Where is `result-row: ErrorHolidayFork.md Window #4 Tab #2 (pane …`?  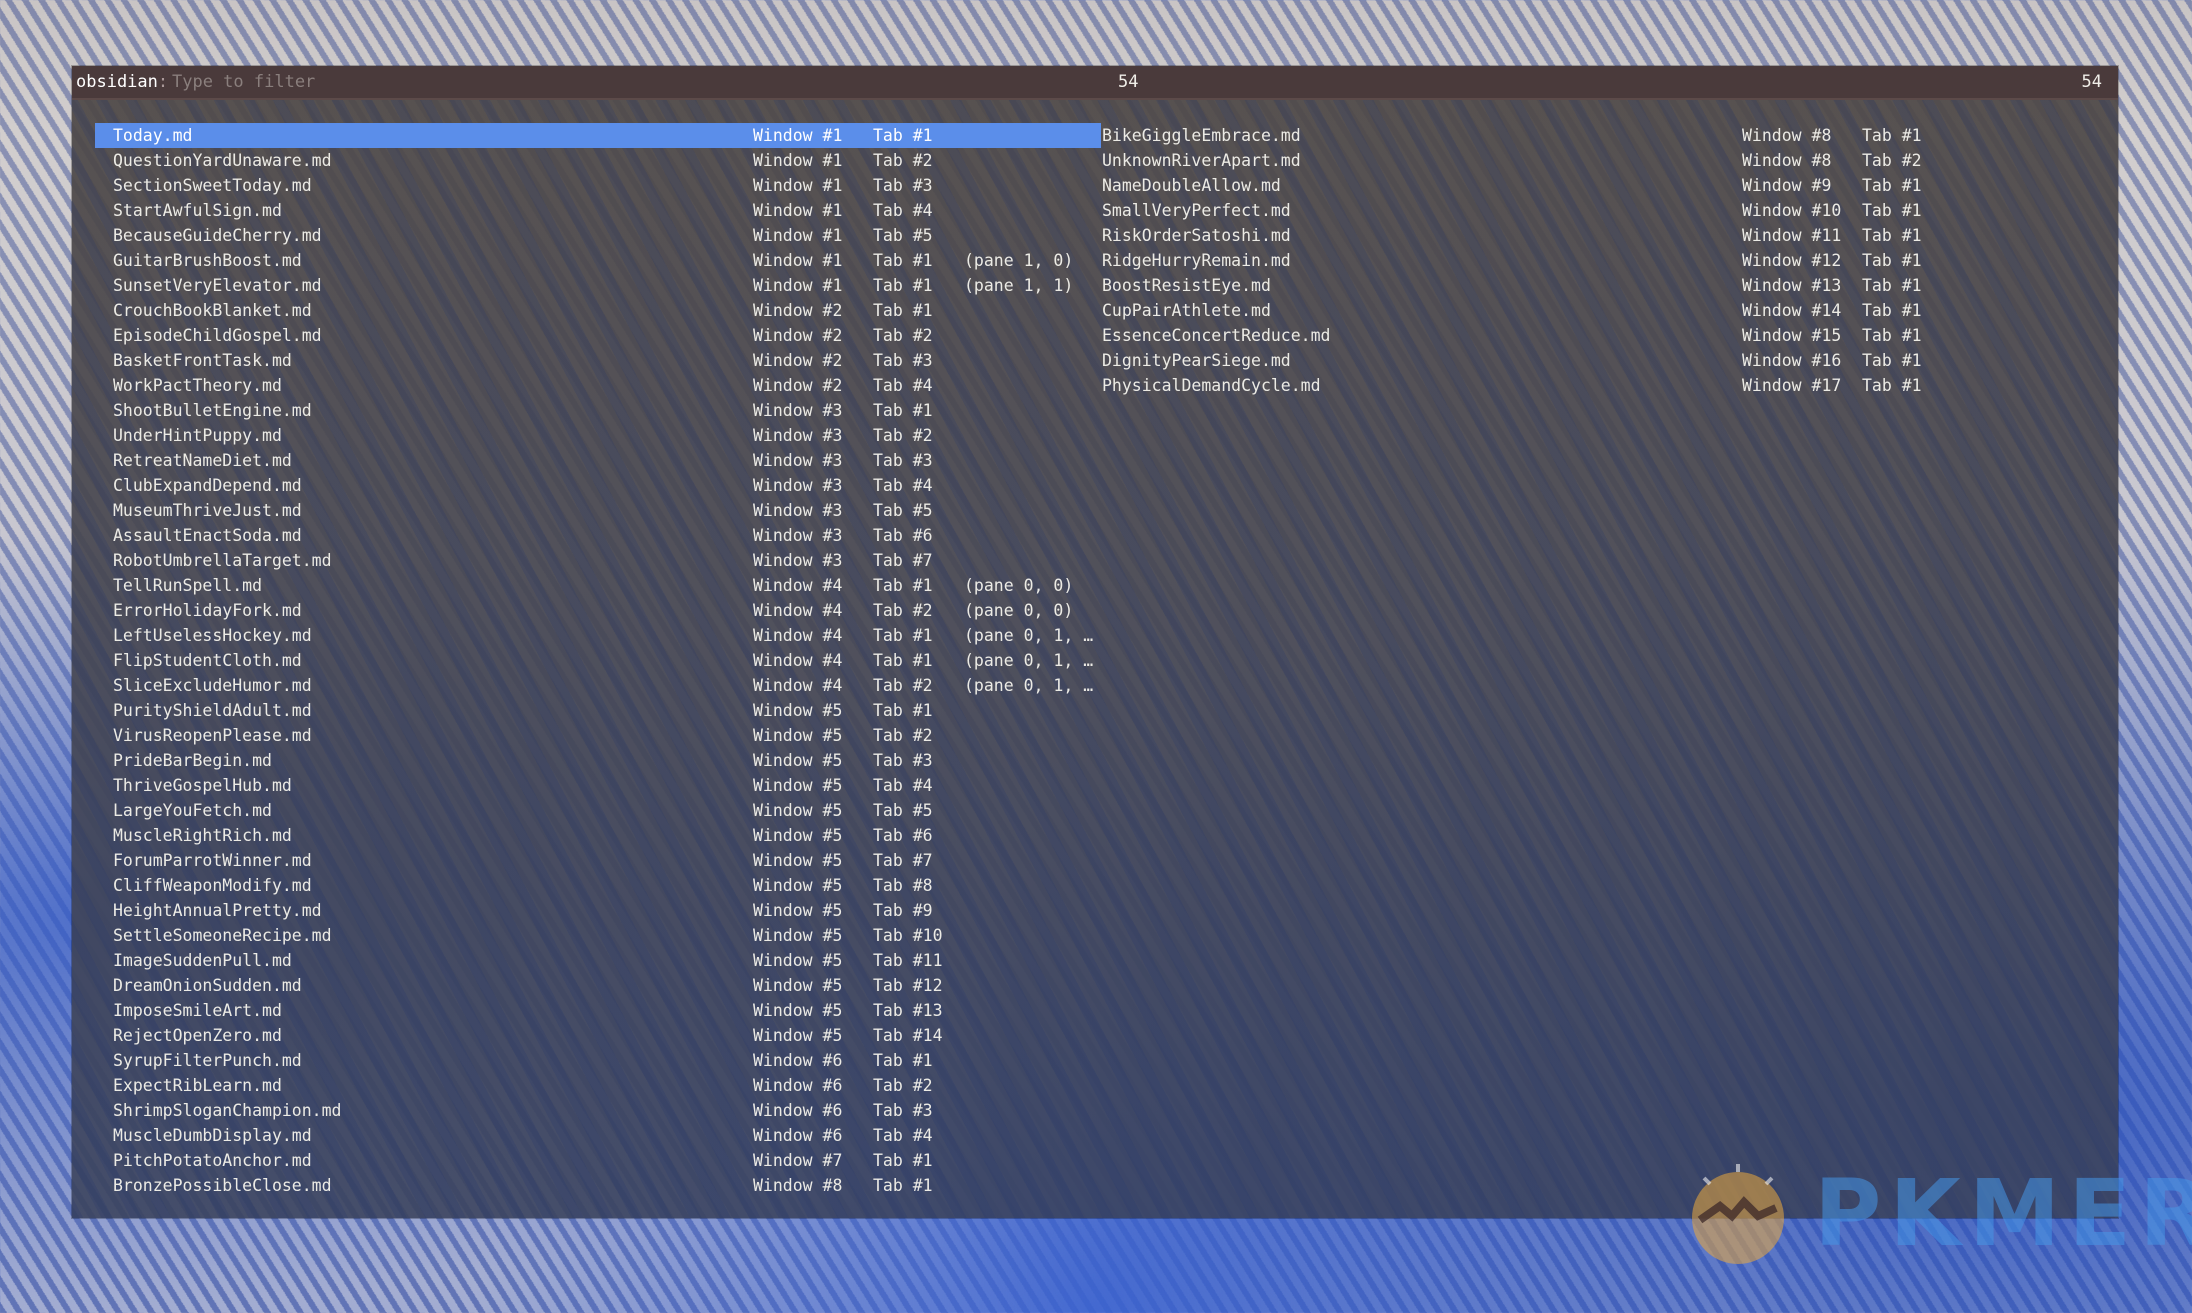
result-row: ErrorHolidayFork.md Window #4 Tab #2 (pane … is located at coordinates (598, 610).